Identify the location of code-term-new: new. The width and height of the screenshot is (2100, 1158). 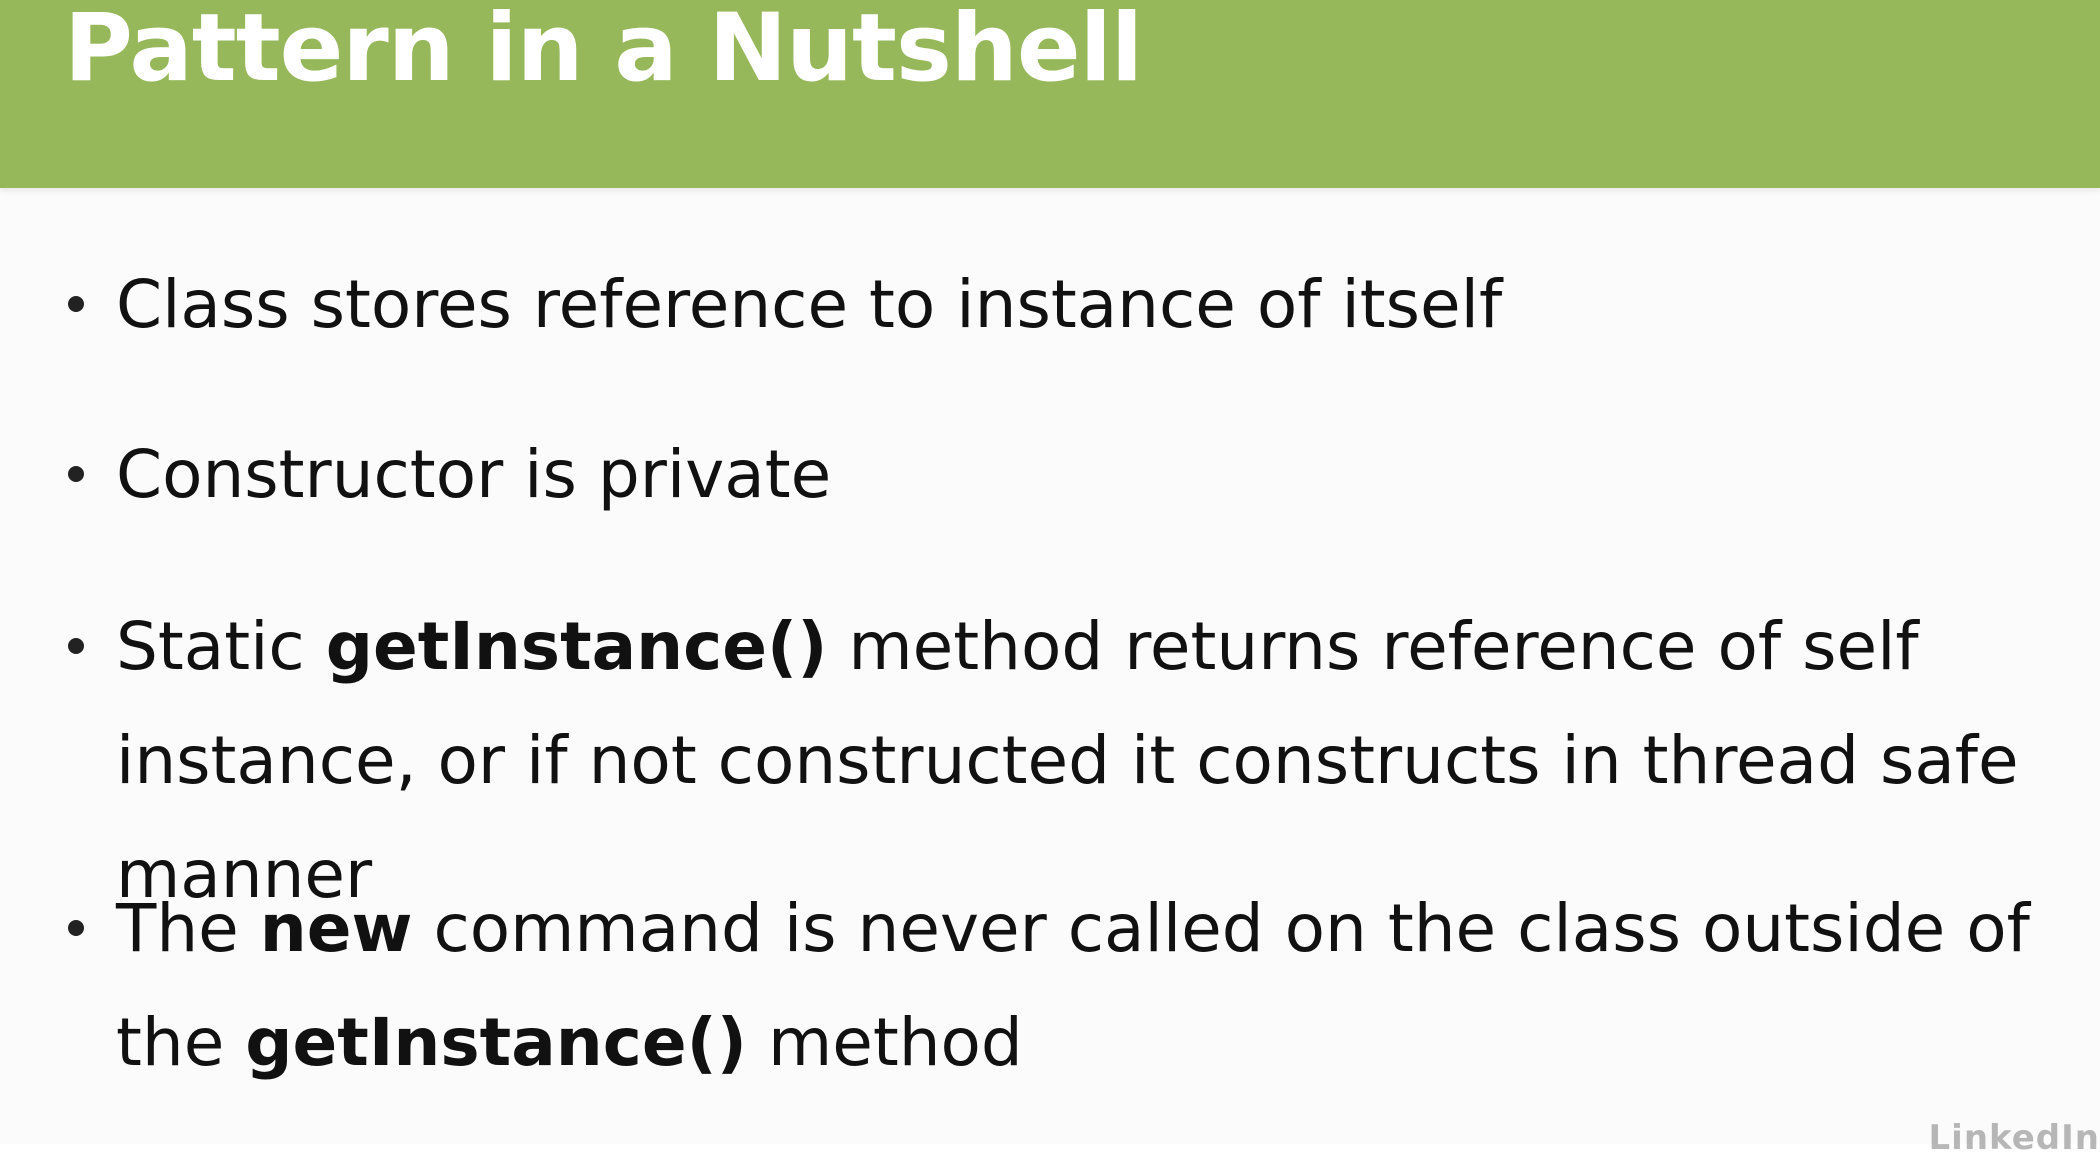
(336, 928).